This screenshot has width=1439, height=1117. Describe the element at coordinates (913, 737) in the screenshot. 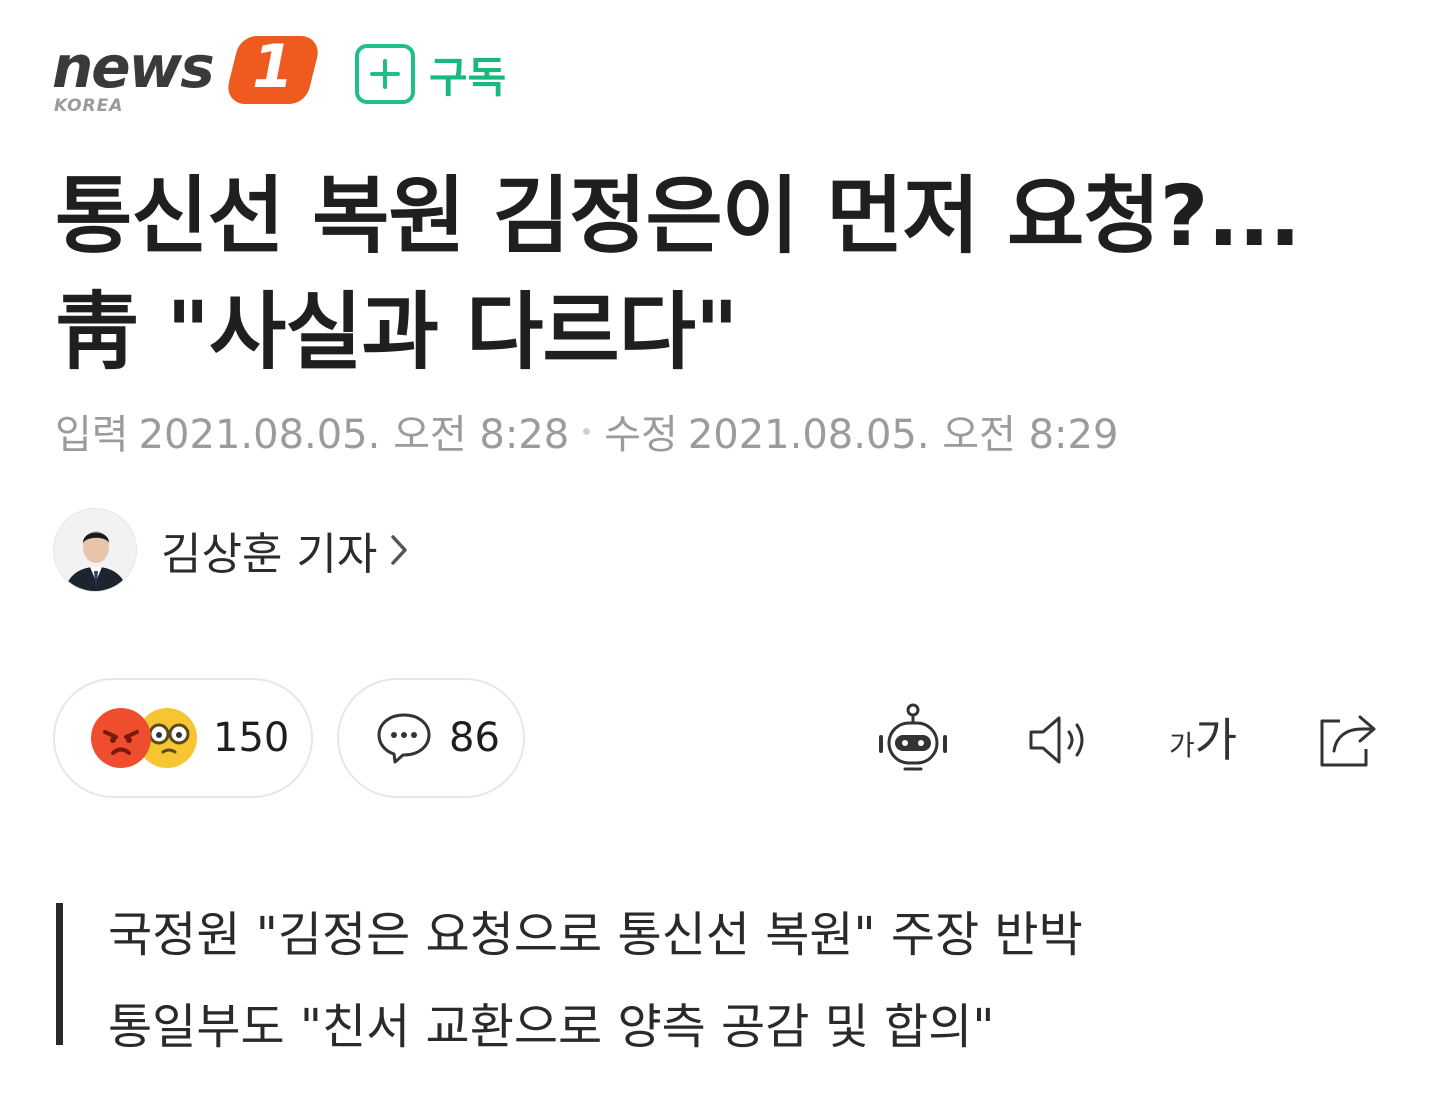

I see `robot-summary-icon` at that location.